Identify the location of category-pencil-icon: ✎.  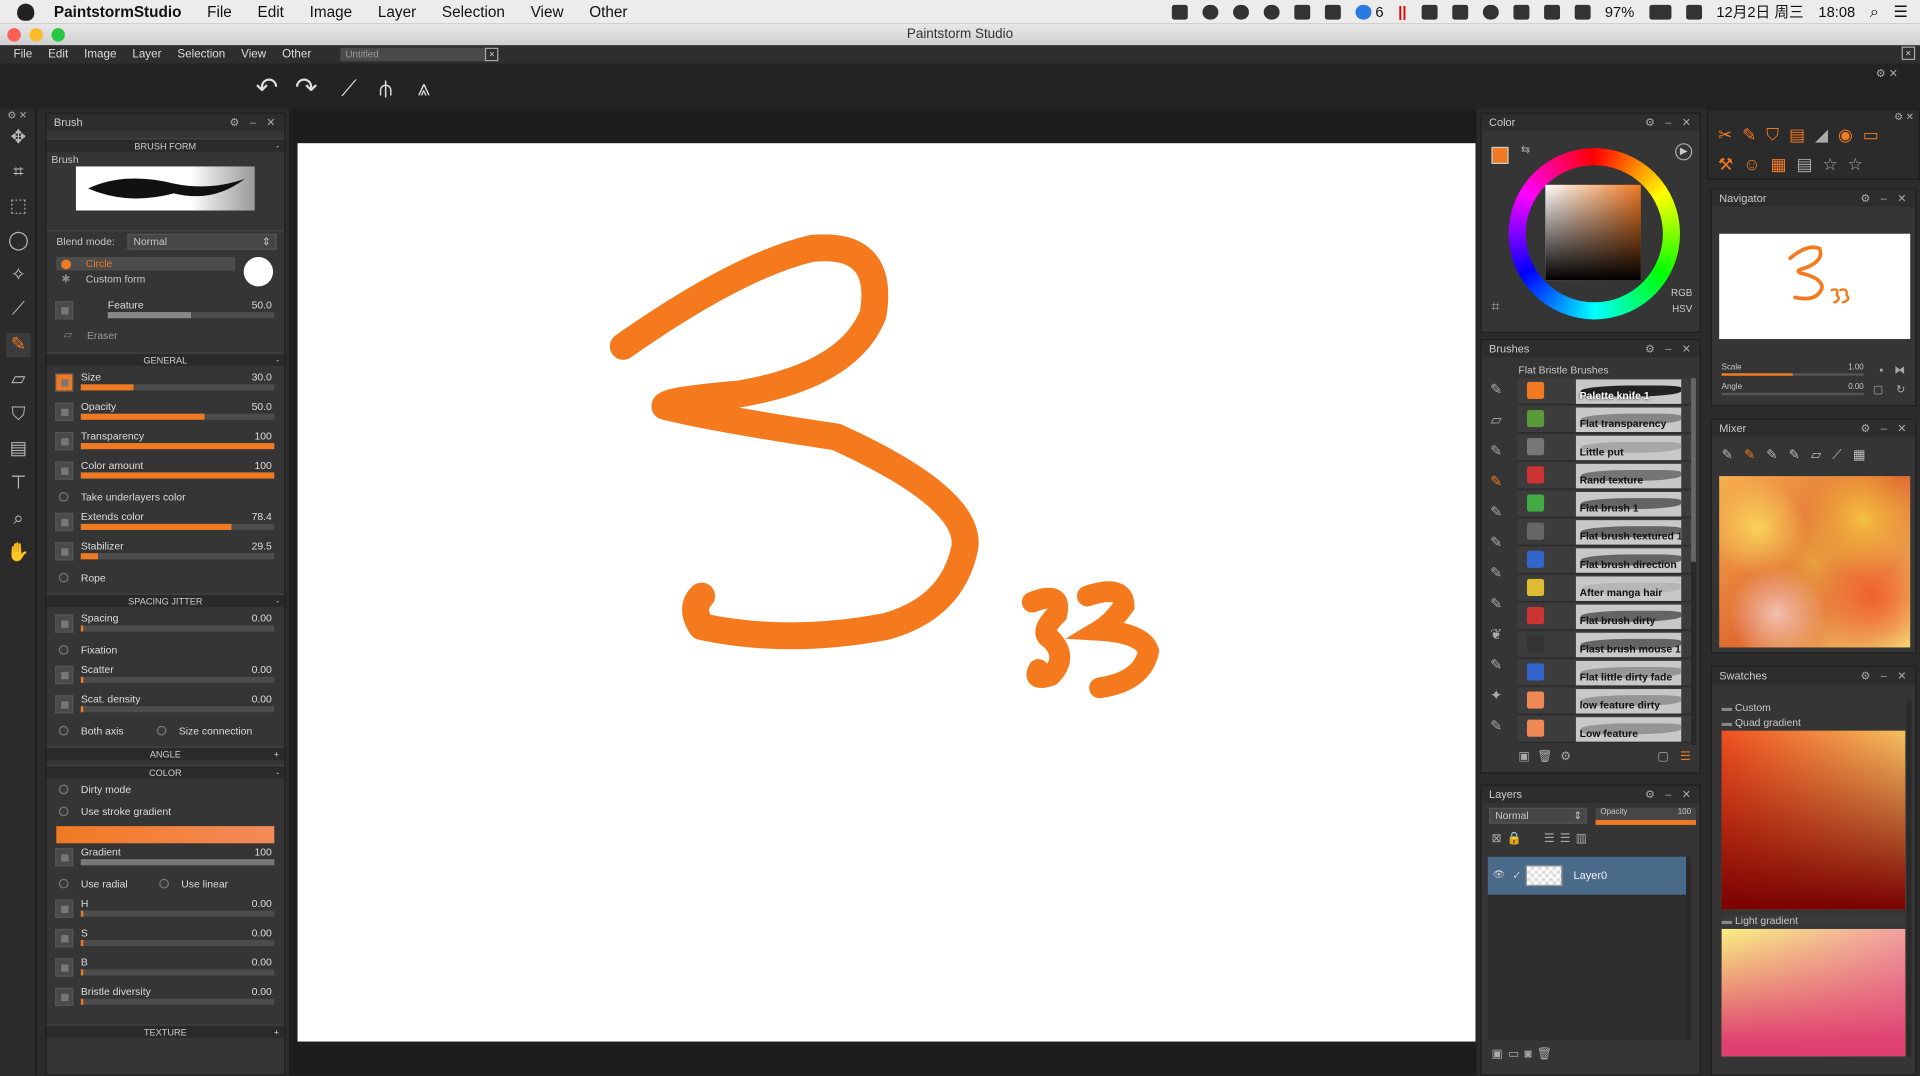
(1497, 512).